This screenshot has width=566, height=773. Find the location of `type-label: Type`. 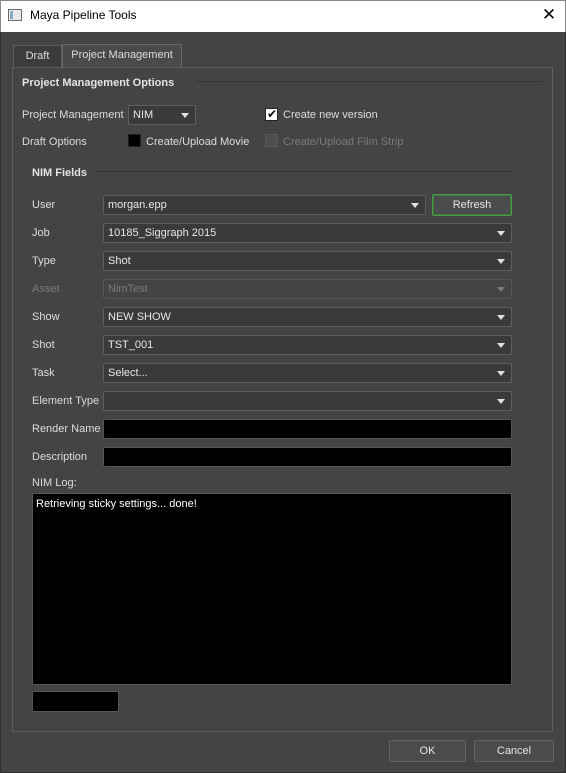

type-label: Type is located at coordinates (44, 261).